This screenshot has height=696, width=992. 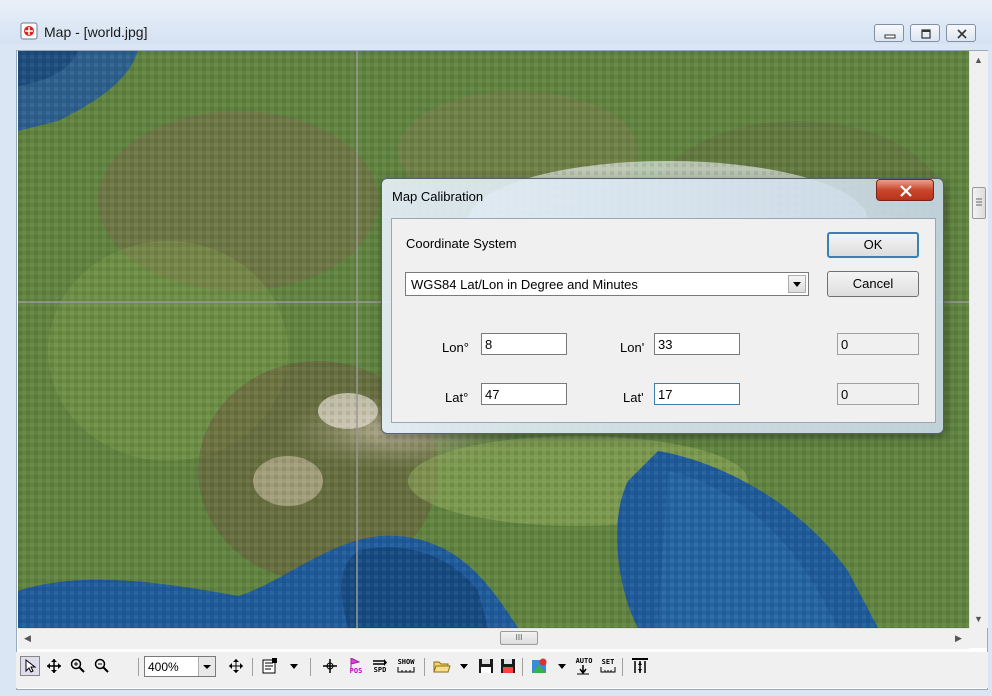 I want to click on horizontal-scrollbar, so click(x=493, y=638).